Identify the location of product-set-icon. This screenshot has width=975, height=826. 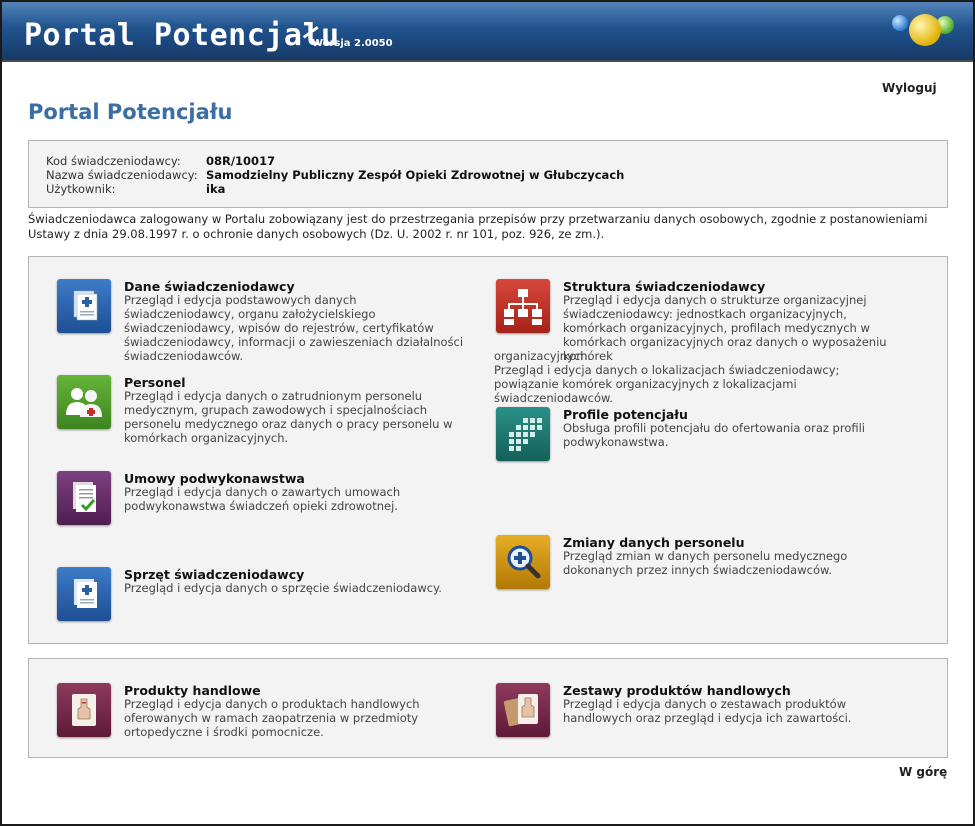
(523, 710).